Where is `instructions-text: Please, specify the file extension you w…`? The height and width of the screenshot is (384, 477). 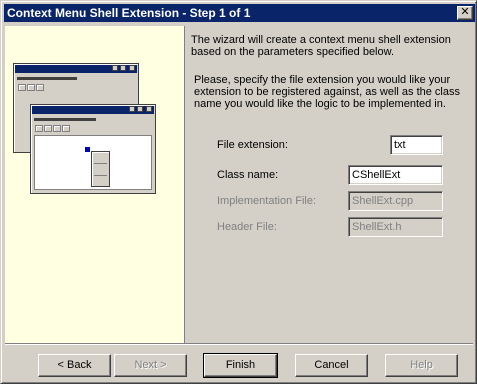 instructions-text: Please, specify the file extension you w… is located at coordinates (327, 92).